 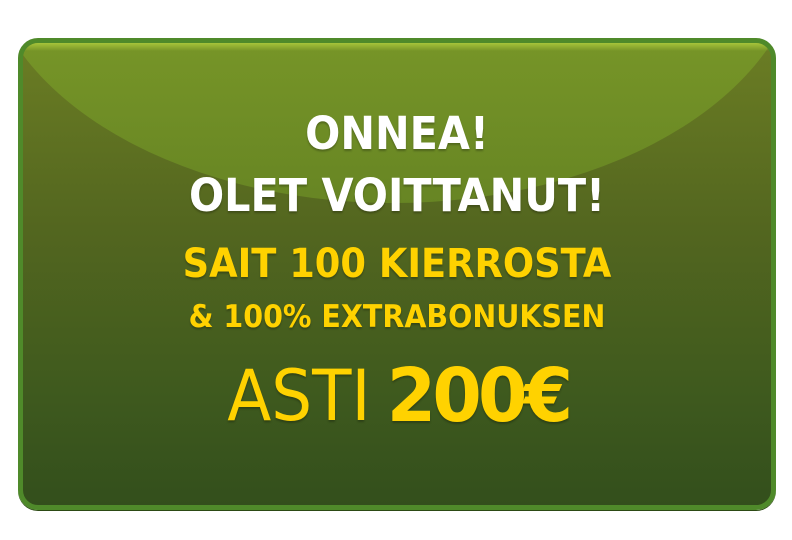 What do you see at coordinates (397, 195) in the screenshot?
I see `you-won-heading: OLET VOITTANUT!` at bounding box center [397, 195].